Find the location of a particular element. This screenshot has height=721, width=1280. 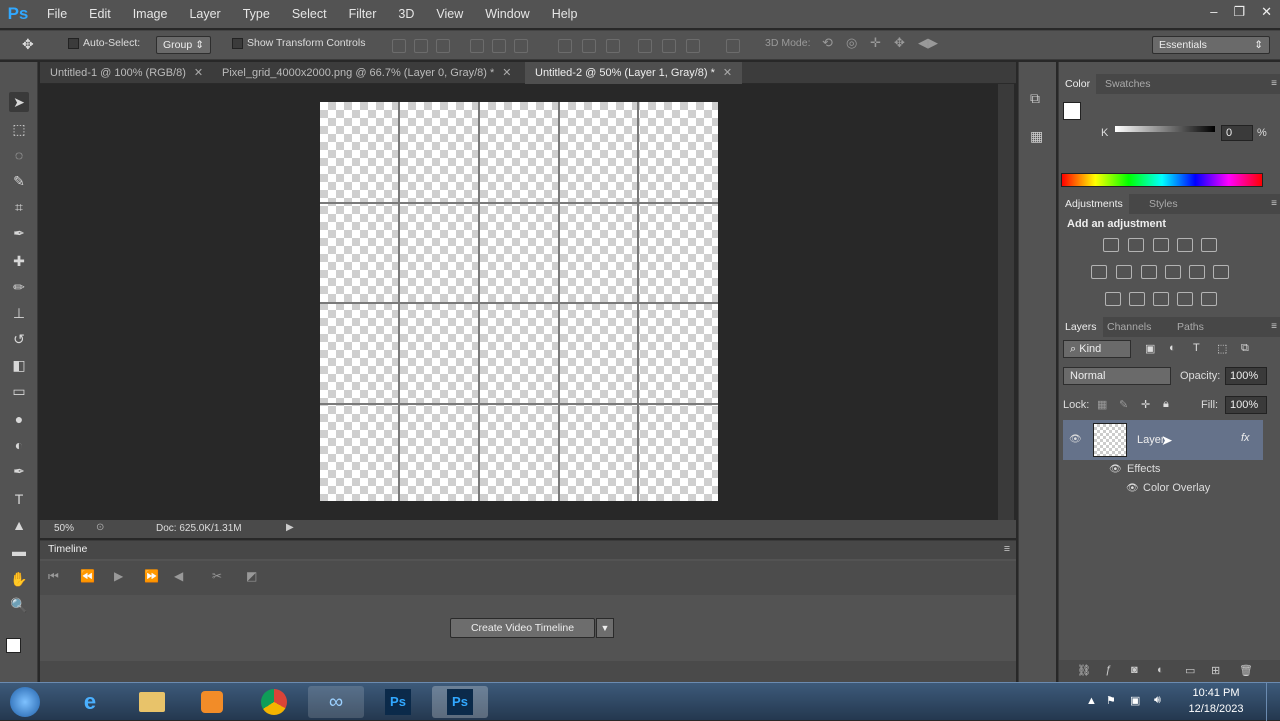

gradient-tool-icon: ▭ is located at coordinates (19, 391).